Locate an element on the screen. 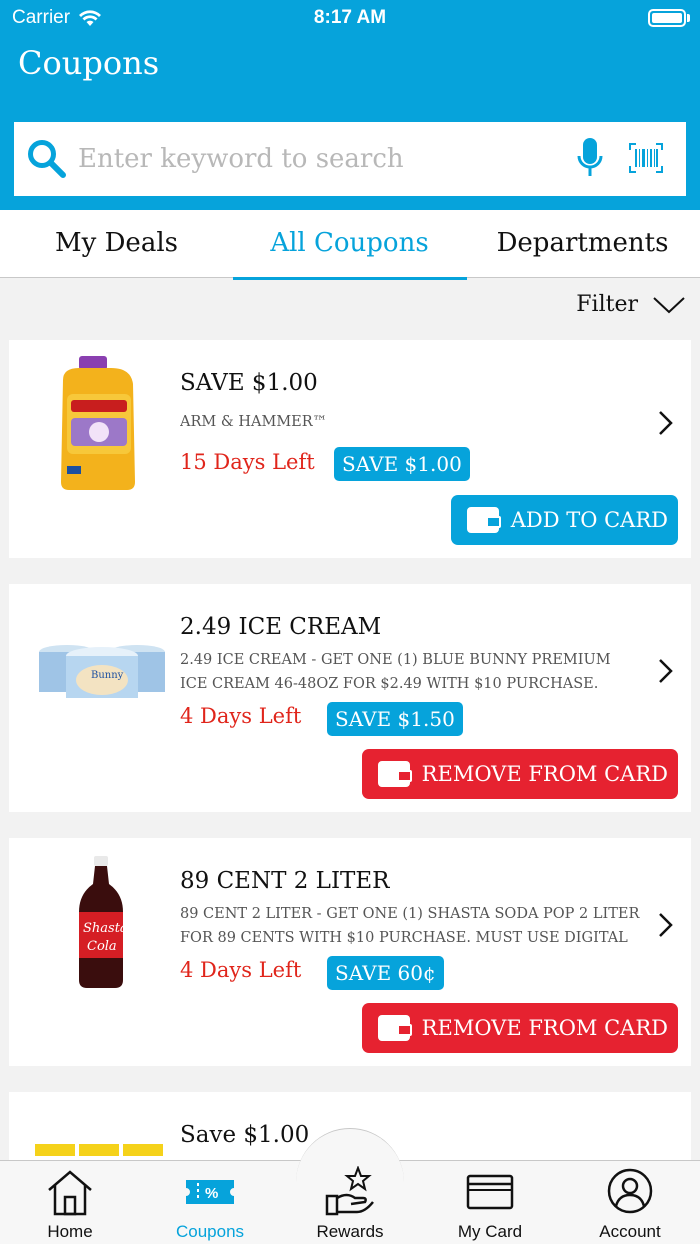  nav-label: Account is located at coordinates (630, 1231).